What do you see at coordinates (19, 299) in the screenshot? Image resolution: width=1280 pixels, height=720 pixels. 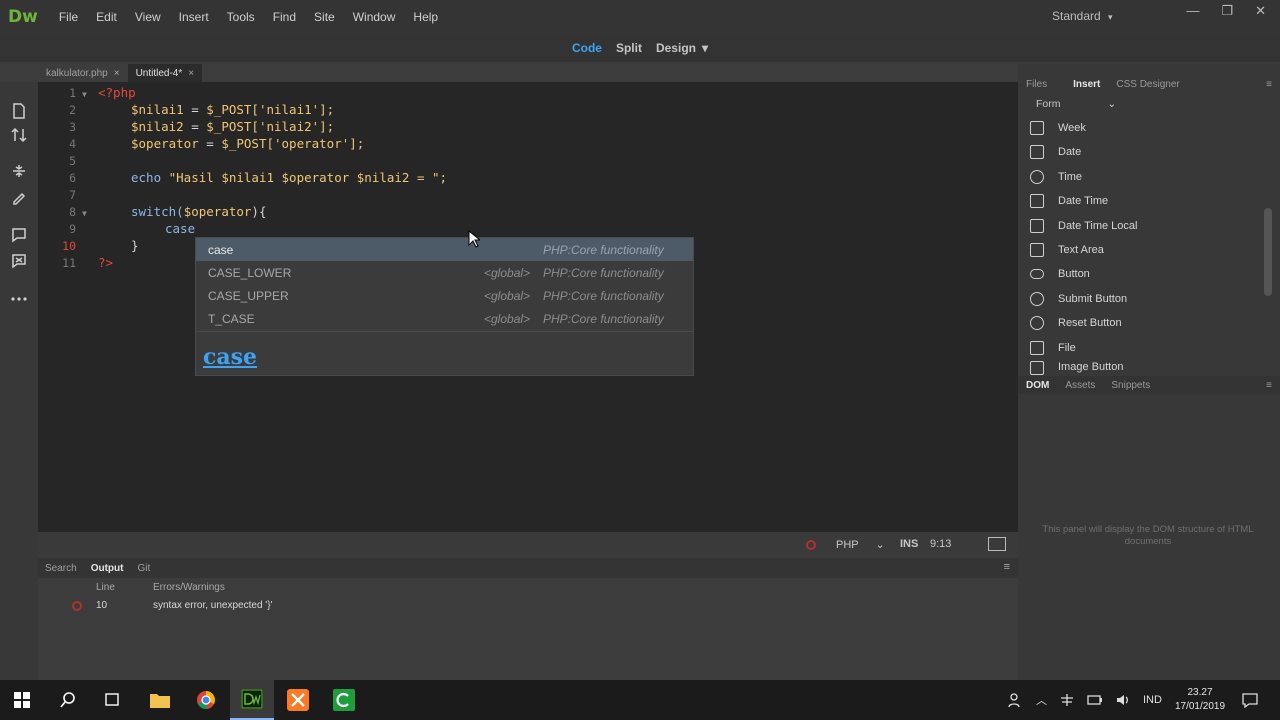 I see `more-icon` at bounding box center [19, 299].